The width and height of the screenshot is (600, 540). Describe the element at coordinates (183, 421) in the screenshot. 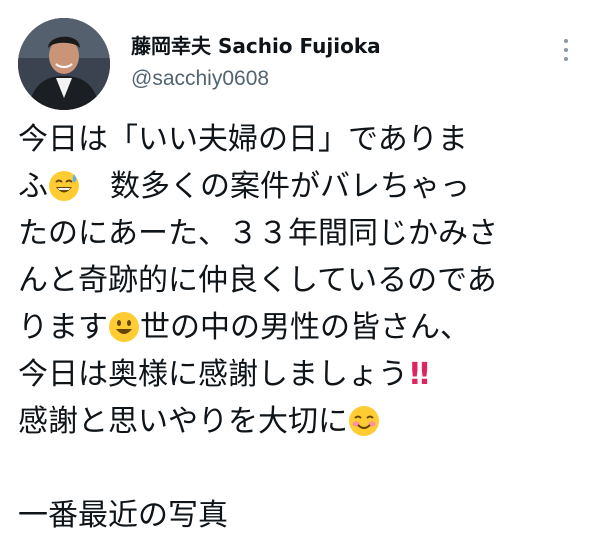

I see `tweet-text-segment: 感謝と思いやりを大切に` at that location.